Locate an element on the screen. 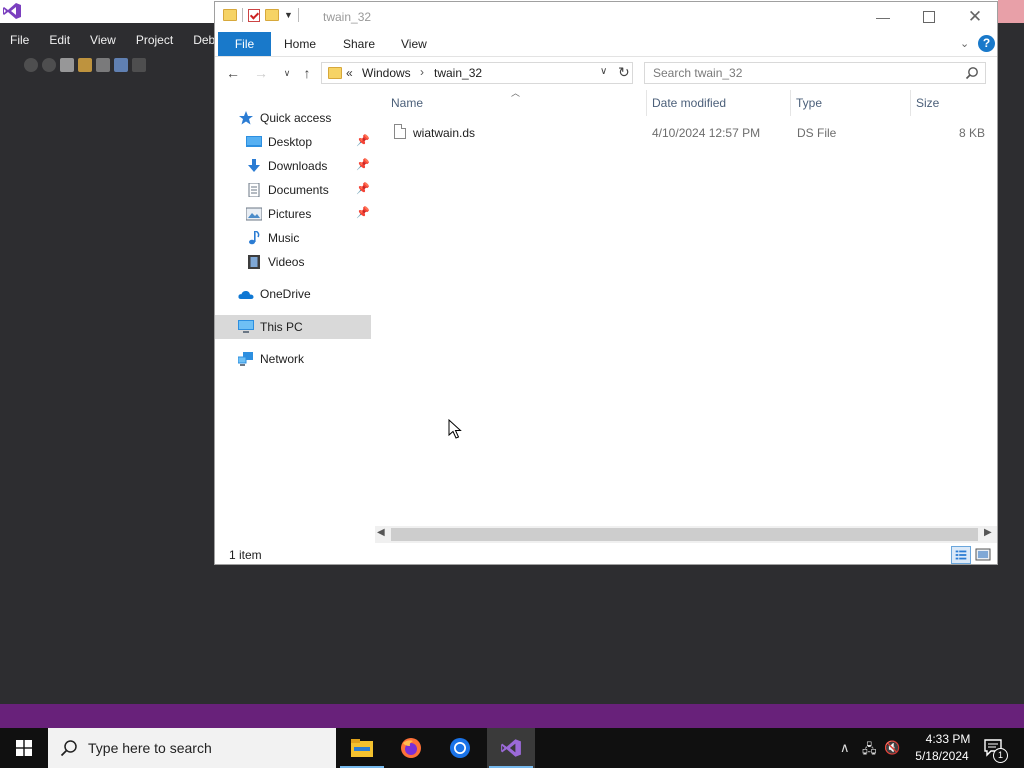 This screenshot has height=768, width=1024. nav-item-pictures: Pictures 📌 is located at coordinates (293, 214).